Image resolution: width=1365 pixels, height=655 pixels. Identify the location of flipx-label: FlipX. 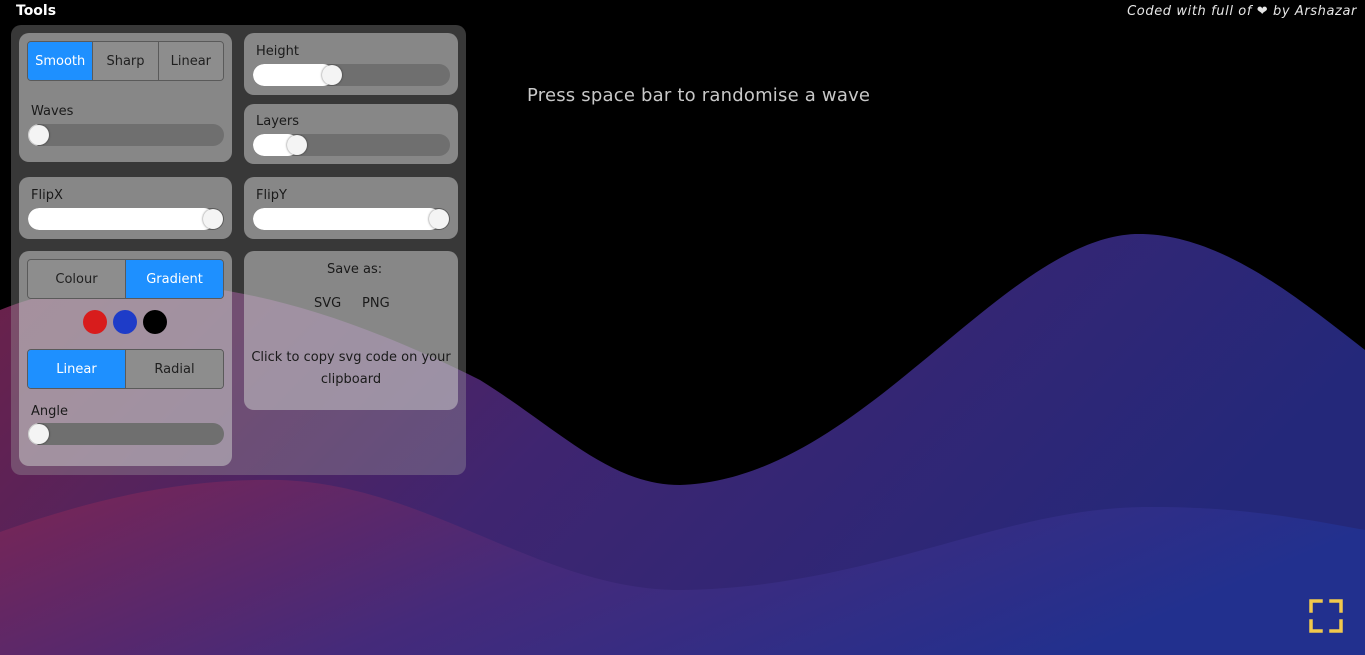
(47, 195).